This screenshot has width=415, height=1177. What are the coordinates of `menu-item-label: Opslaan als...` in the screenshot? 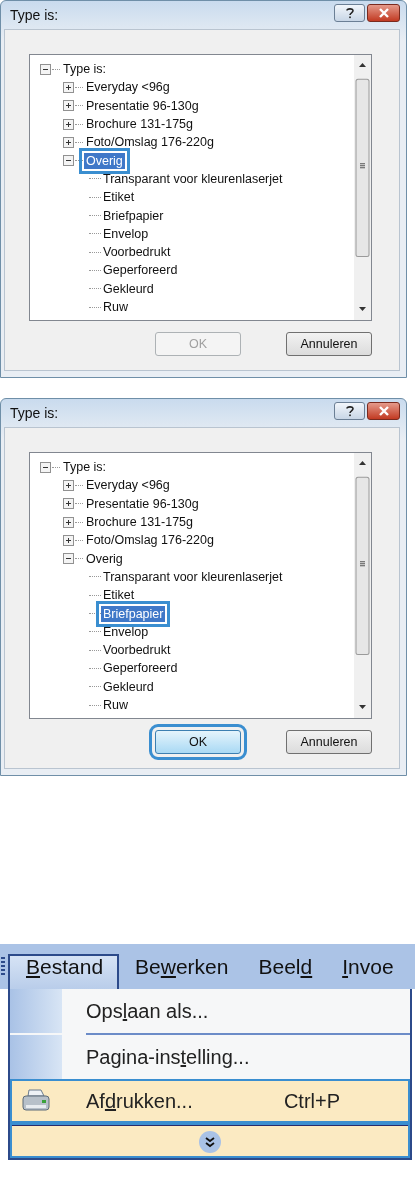 It's located at (148, 1011).